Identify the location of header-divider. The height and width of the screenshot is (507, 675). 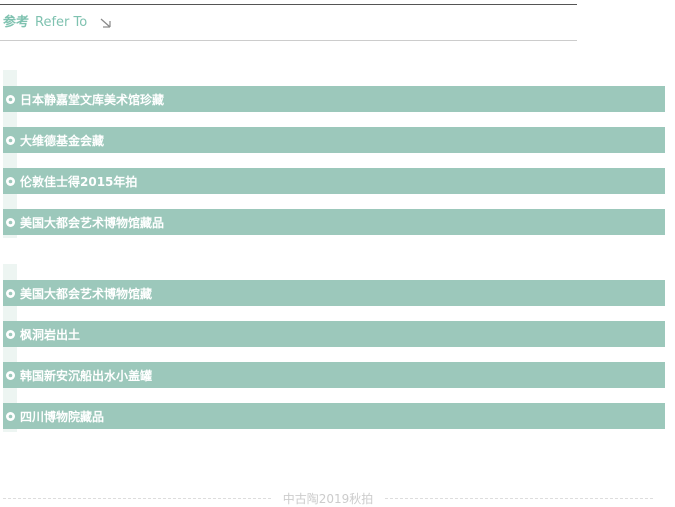
(288, 40).